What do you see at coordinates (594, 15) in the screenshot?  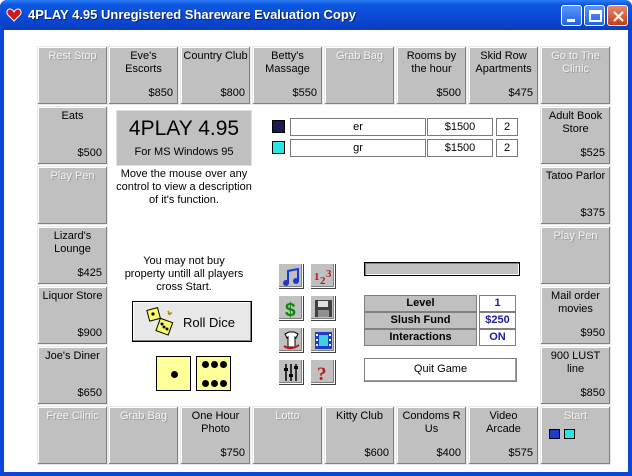 I see `maximize-button` at bounding box center [594, 15].